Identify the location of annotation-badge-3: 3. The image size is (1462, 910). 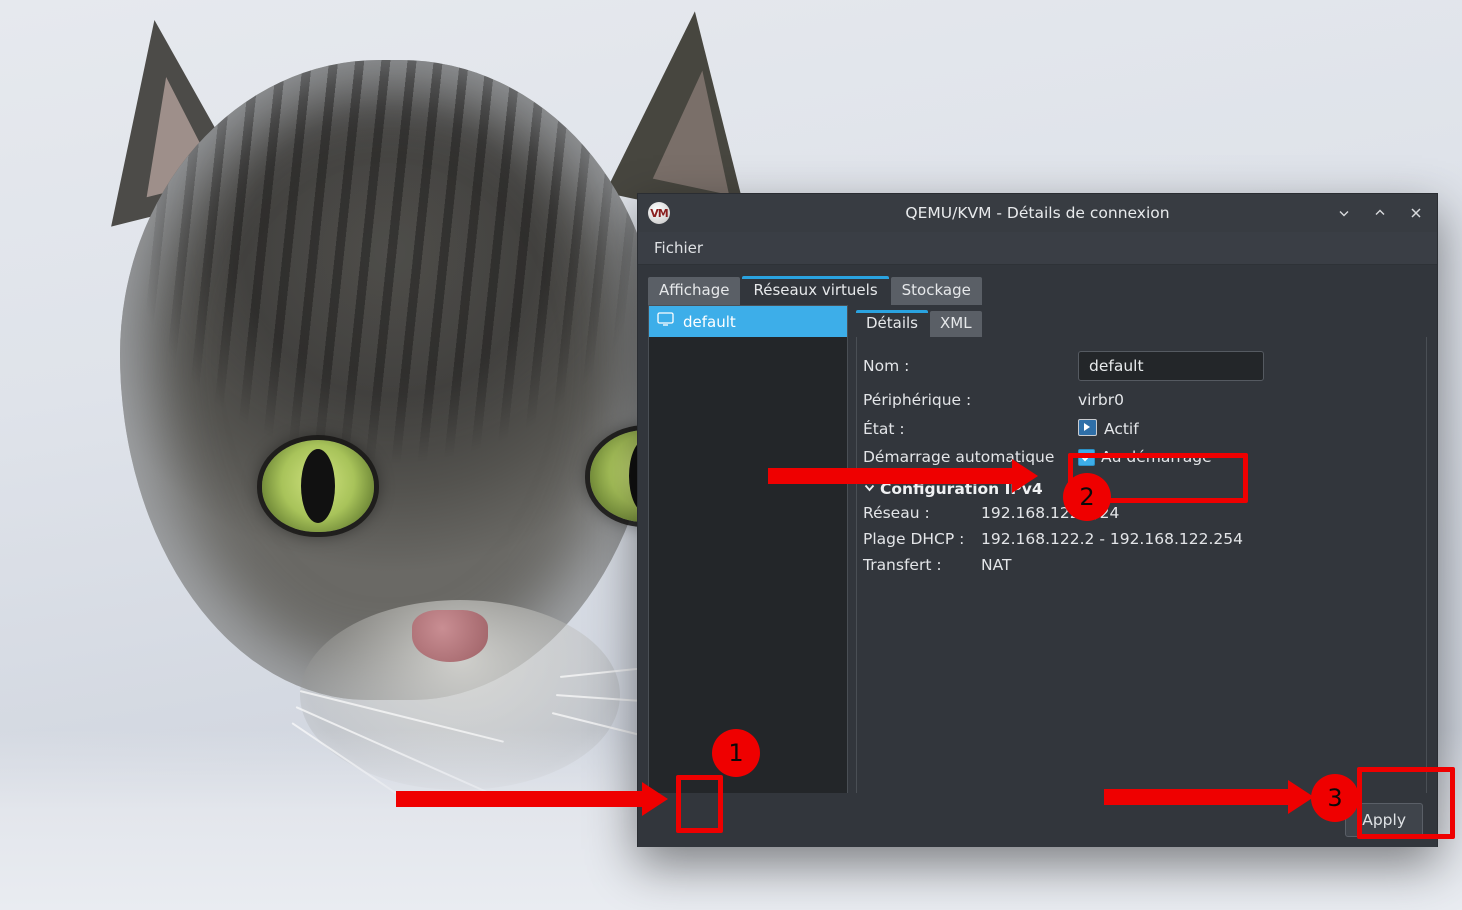
(1335, 798).